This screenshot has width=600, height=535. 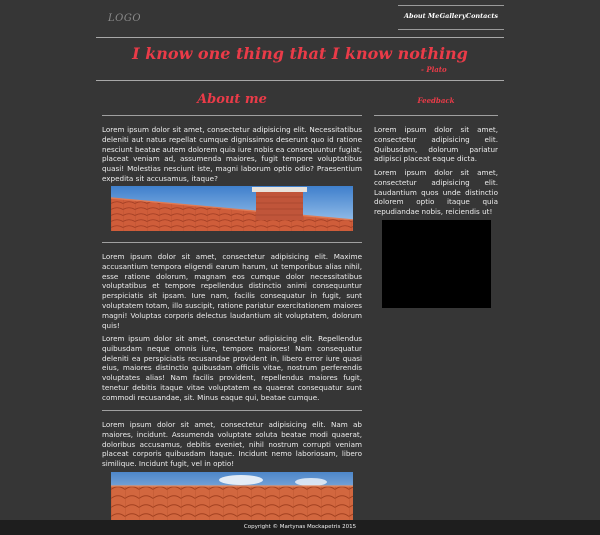 What do you see at coordinates (421, 16) in the screenshot?
I see `nav-link-about-me: About Me` at bounding box center [421, 16].